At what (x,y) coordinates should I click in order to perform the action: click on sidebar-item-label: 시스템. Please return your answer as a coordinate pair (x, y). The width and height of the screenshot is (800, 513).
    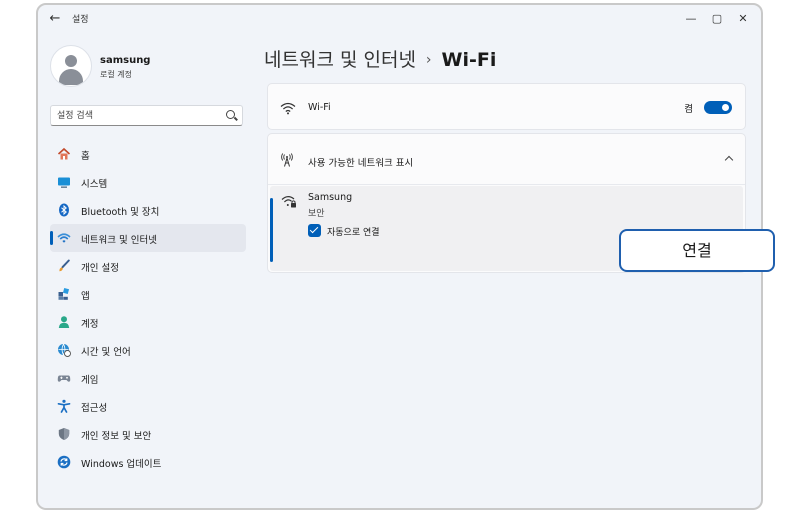
    Looking at the image, I should click on (94, 184).